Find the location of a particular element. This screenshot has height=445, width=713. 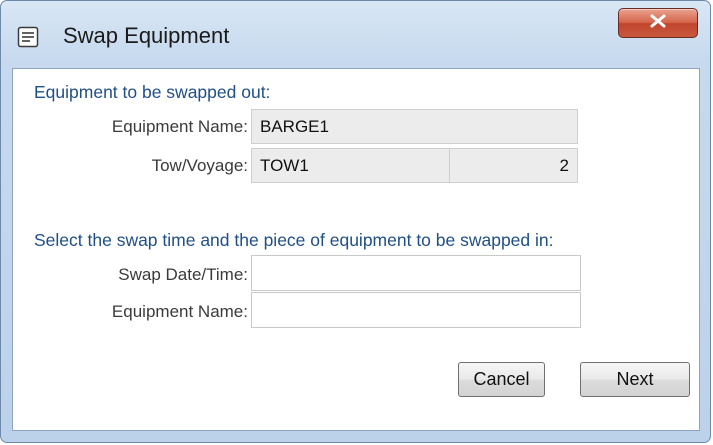

close-button is located at coordinates (658, 23).